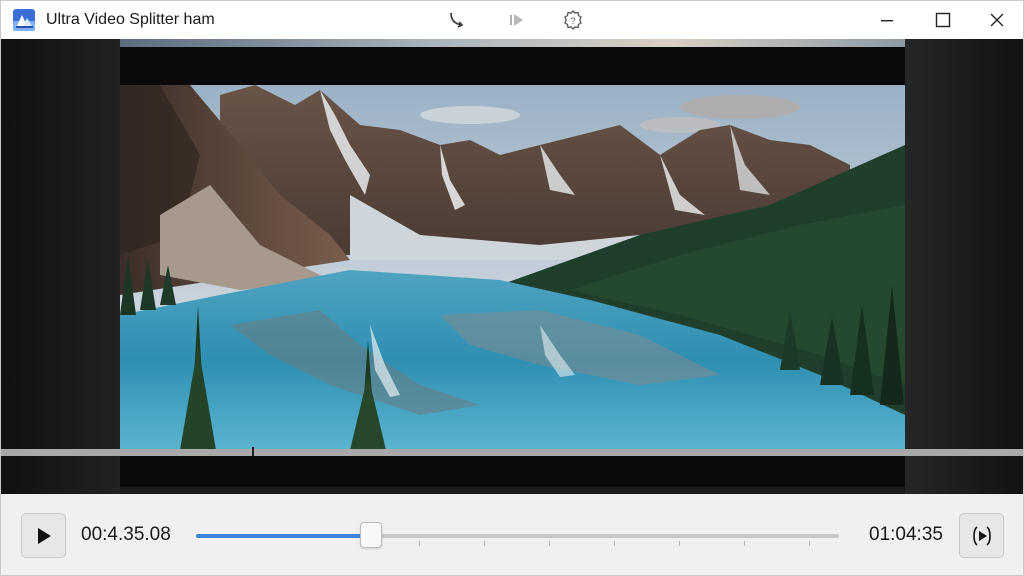 The height and width of the screenshot is (576, 1024). I want to click on app-logo-icon, so click(24, 20).